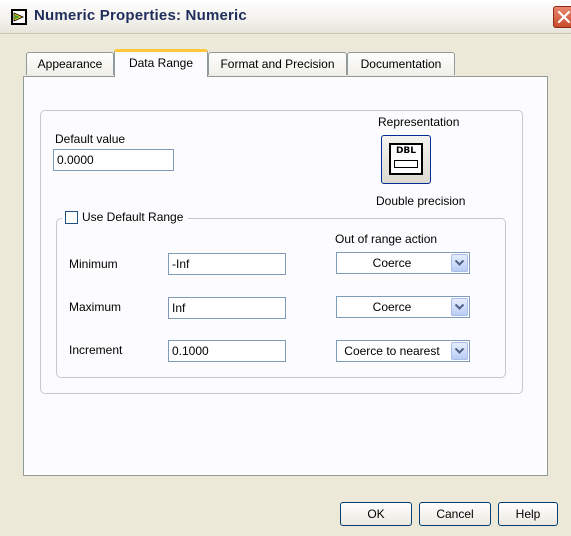 The height and width of the screenshot is (536, 571). Describe the element at coordinates (90, 139) in the screenshot. I see `default-value-label: Default value` at that location.